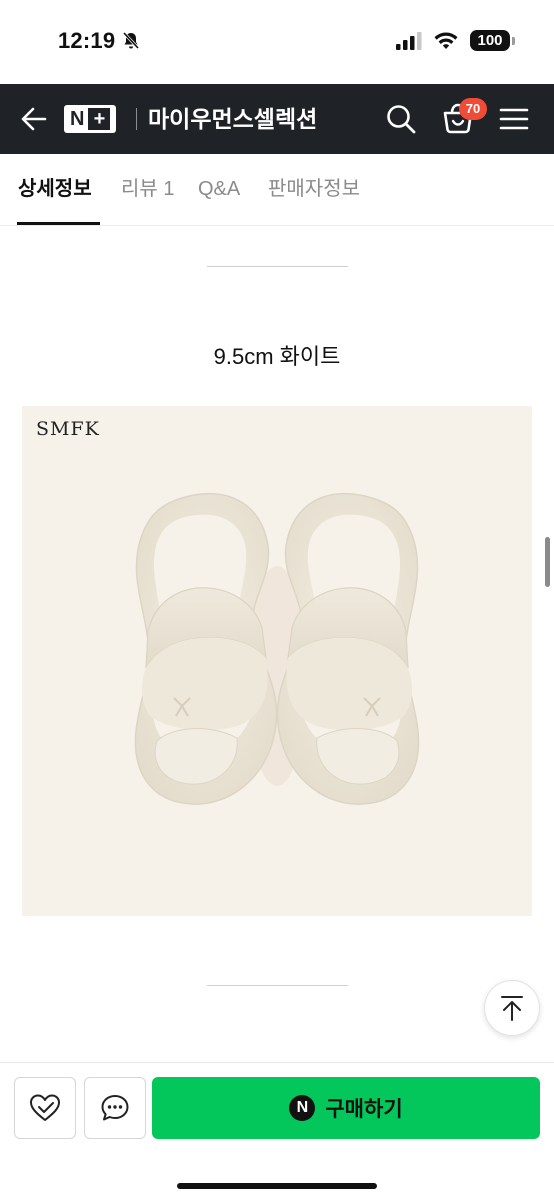 The height and width of the screenshot is (1200, 554). I want to click on bottom-action-bar: N 구매하기, so click(277, 1131).